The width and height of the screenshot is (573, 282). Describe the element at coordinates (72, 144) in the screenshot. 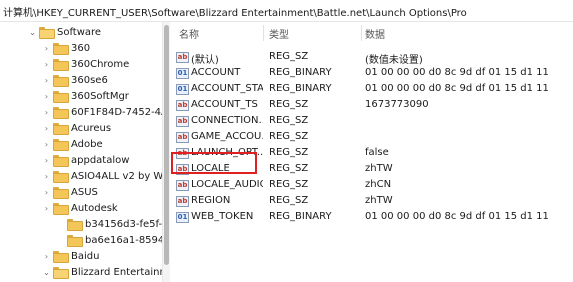

I see `tree-item: › Adobe` at that location.